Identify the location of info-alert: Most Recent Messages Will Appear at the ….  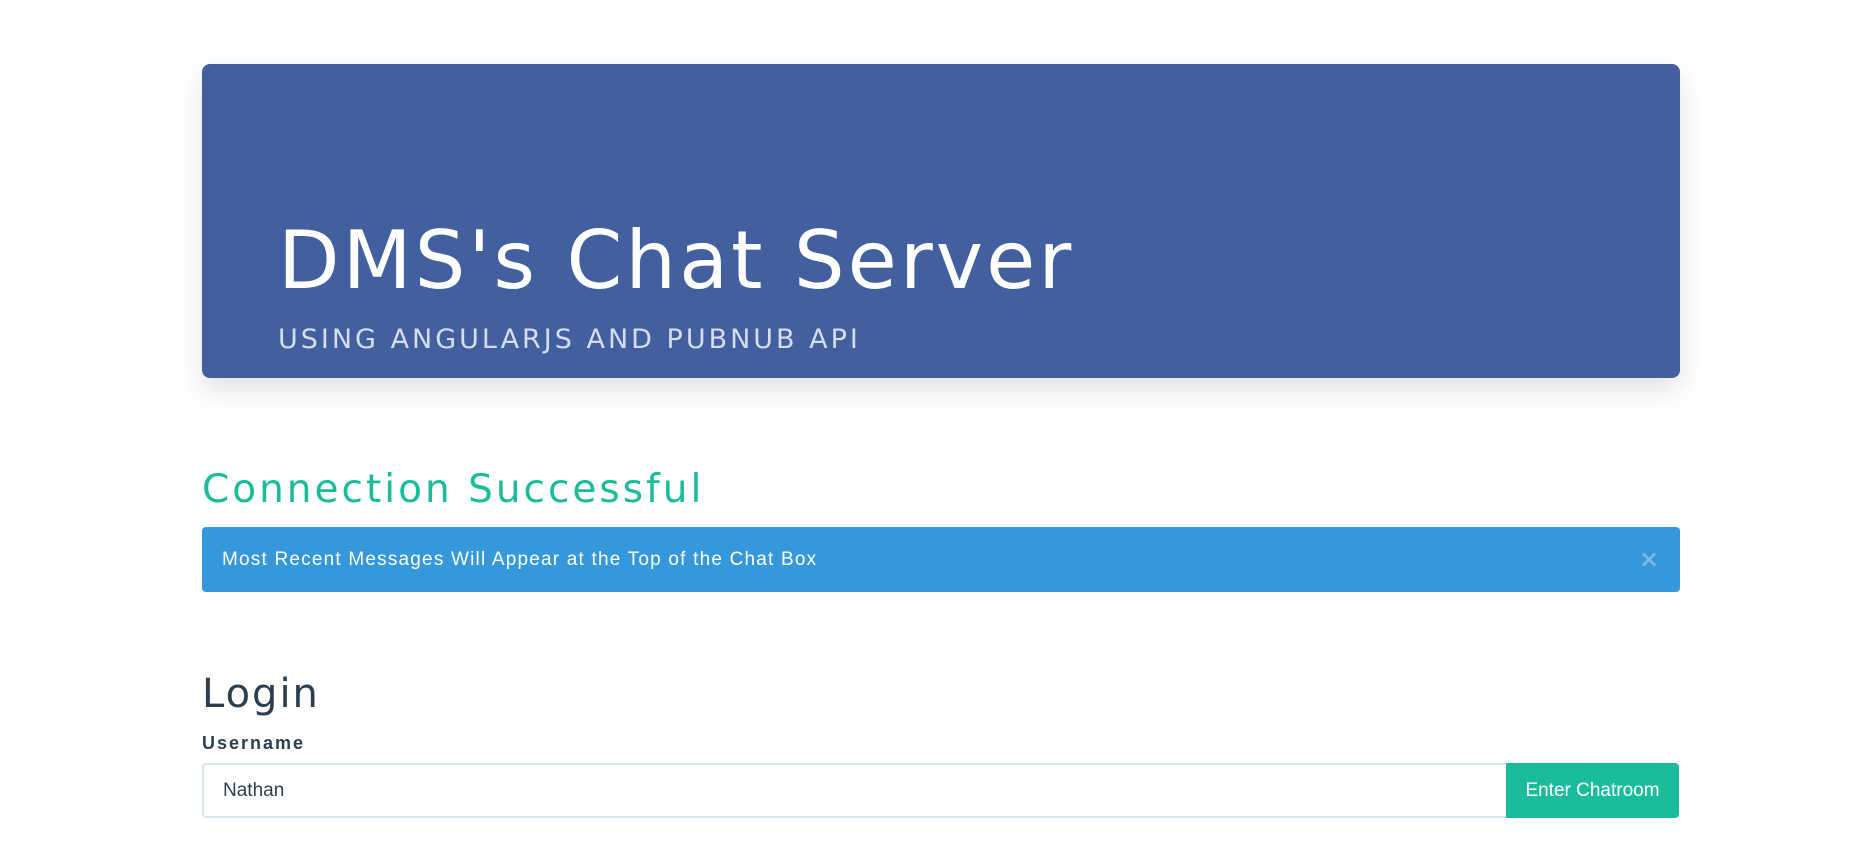
(941, 559).